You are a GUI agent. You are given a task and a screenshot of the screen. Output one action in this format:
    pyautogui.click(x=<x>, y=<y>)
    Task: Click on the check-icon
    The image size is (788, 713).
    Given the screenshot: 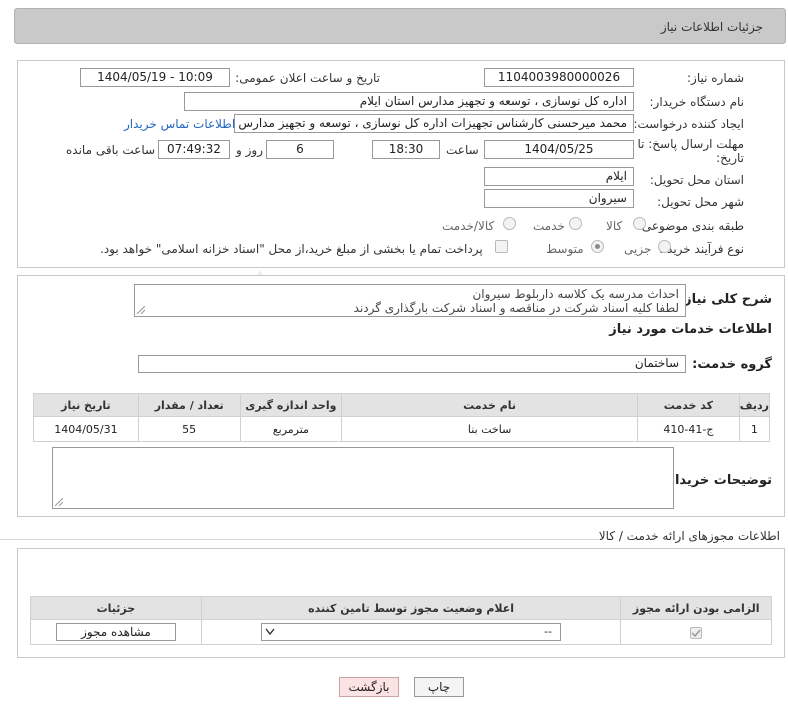 What is the action you would take?
    pyautogui.click(x=696, y=633)
    